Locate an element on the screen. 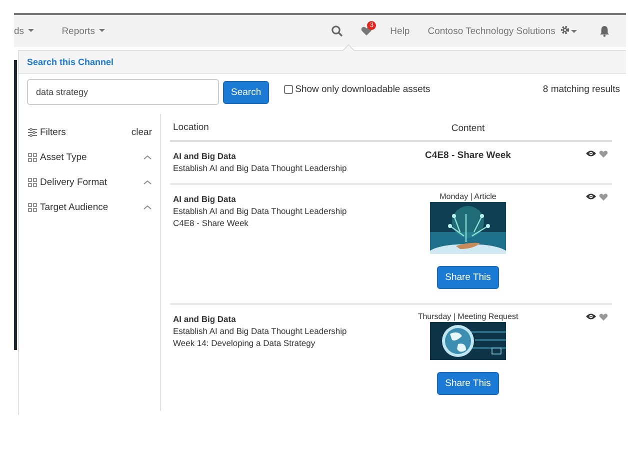  search-button: Search is located at coordinates (246, 92).